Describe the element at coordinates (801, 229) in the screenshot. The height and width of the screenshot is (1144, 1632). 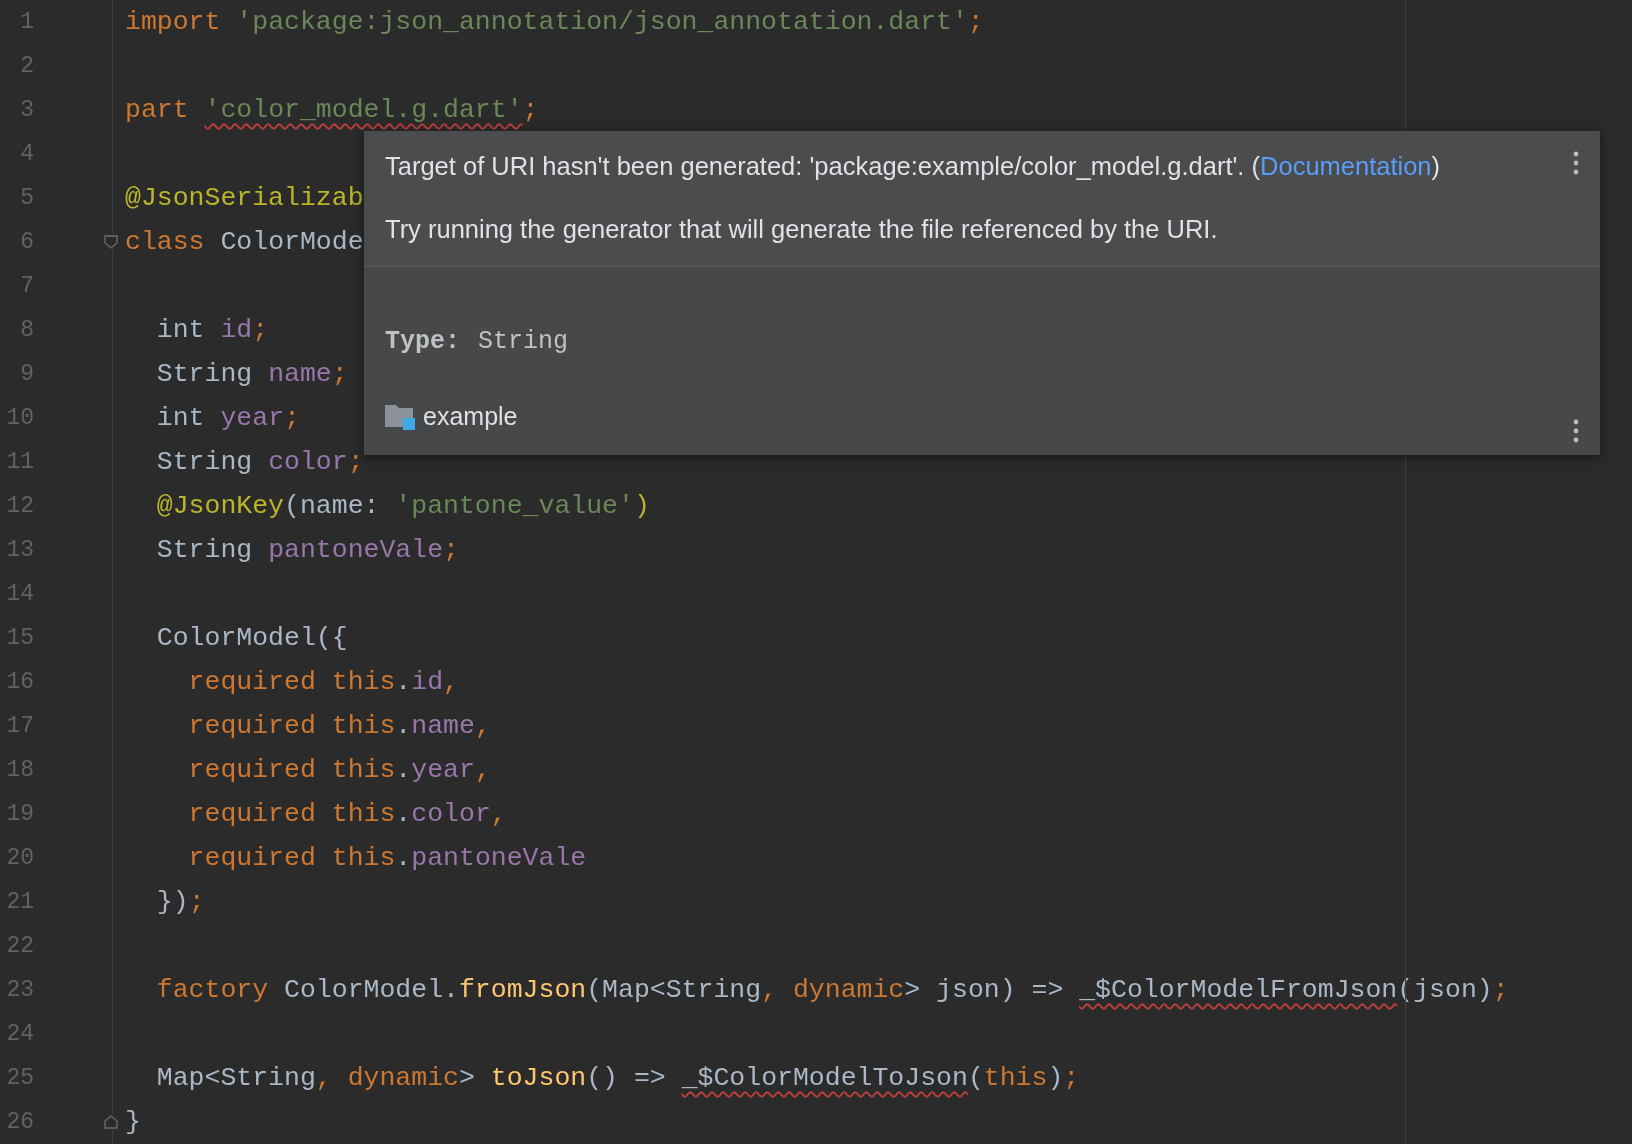
I see `hint-text: Try running the generator that will generate the file referenced by the URI.` at that location.